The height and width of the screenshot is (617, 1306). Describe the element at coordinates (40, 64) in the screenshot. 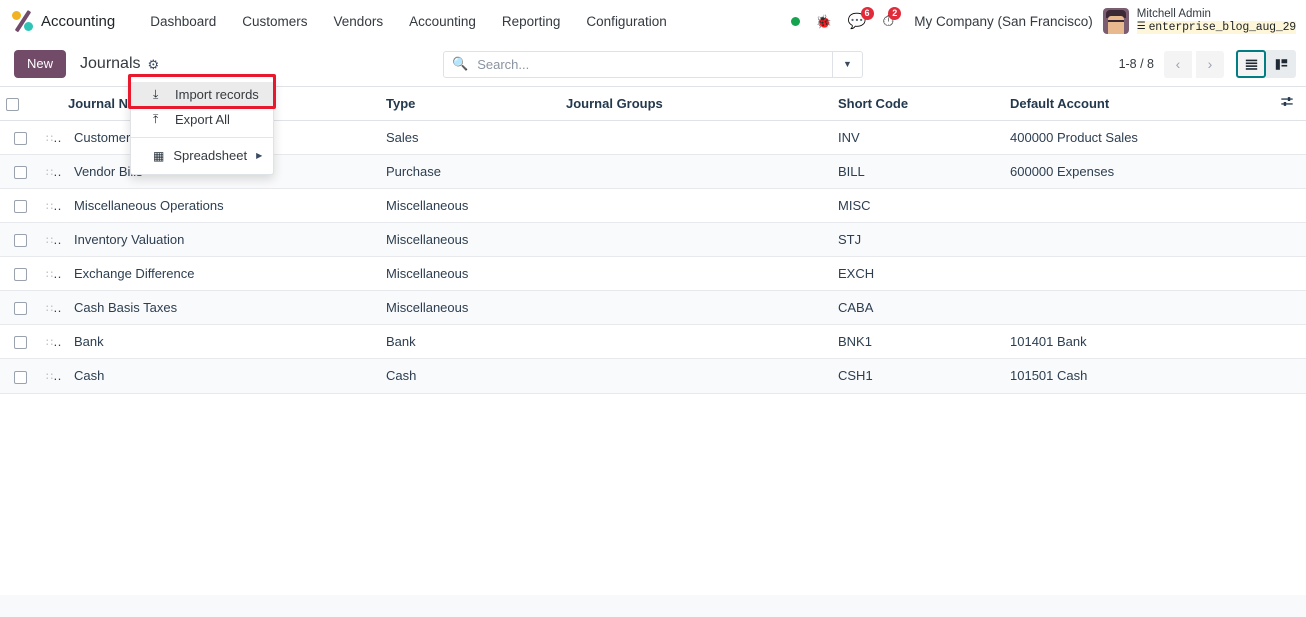

I see `new-button: New` at that location.